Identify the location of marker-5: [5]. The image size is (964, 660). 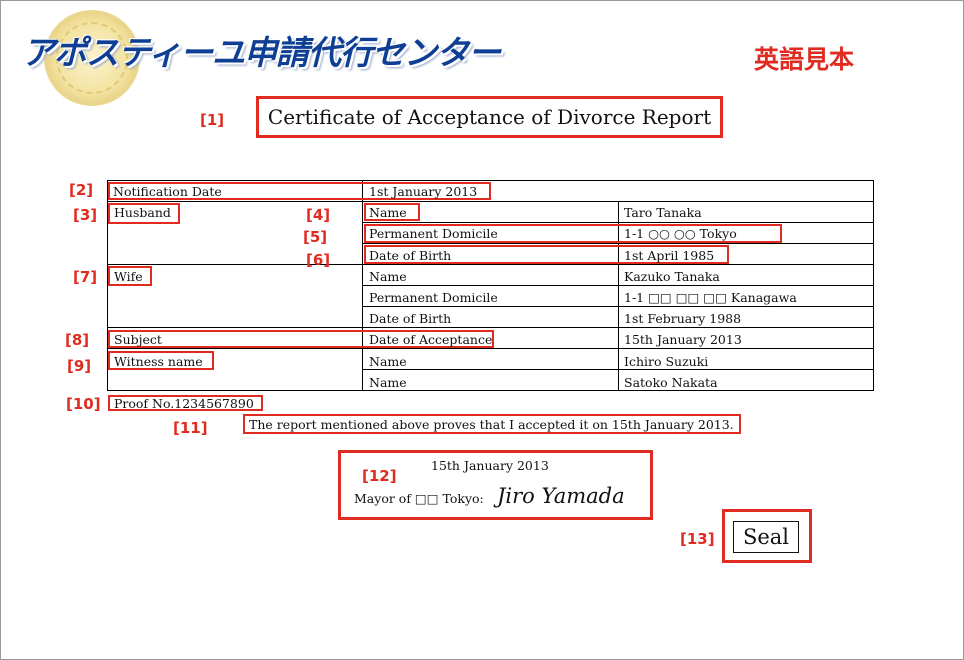
(315, 237).